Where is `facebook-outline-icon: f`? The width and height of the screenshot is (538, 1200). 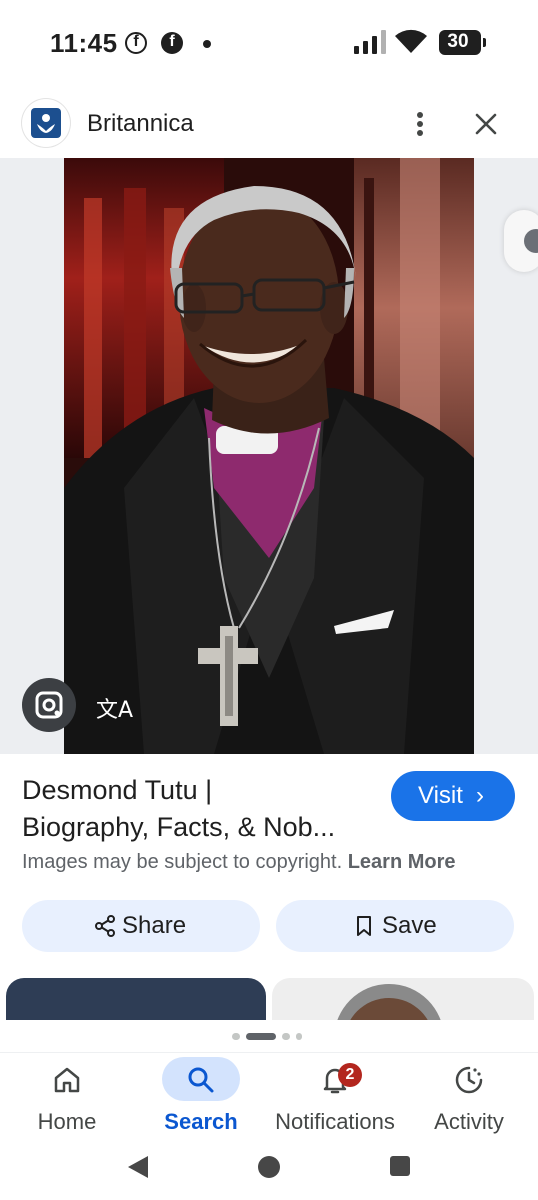
facebook-outline-icon: f is located at coordinates (136, 43).